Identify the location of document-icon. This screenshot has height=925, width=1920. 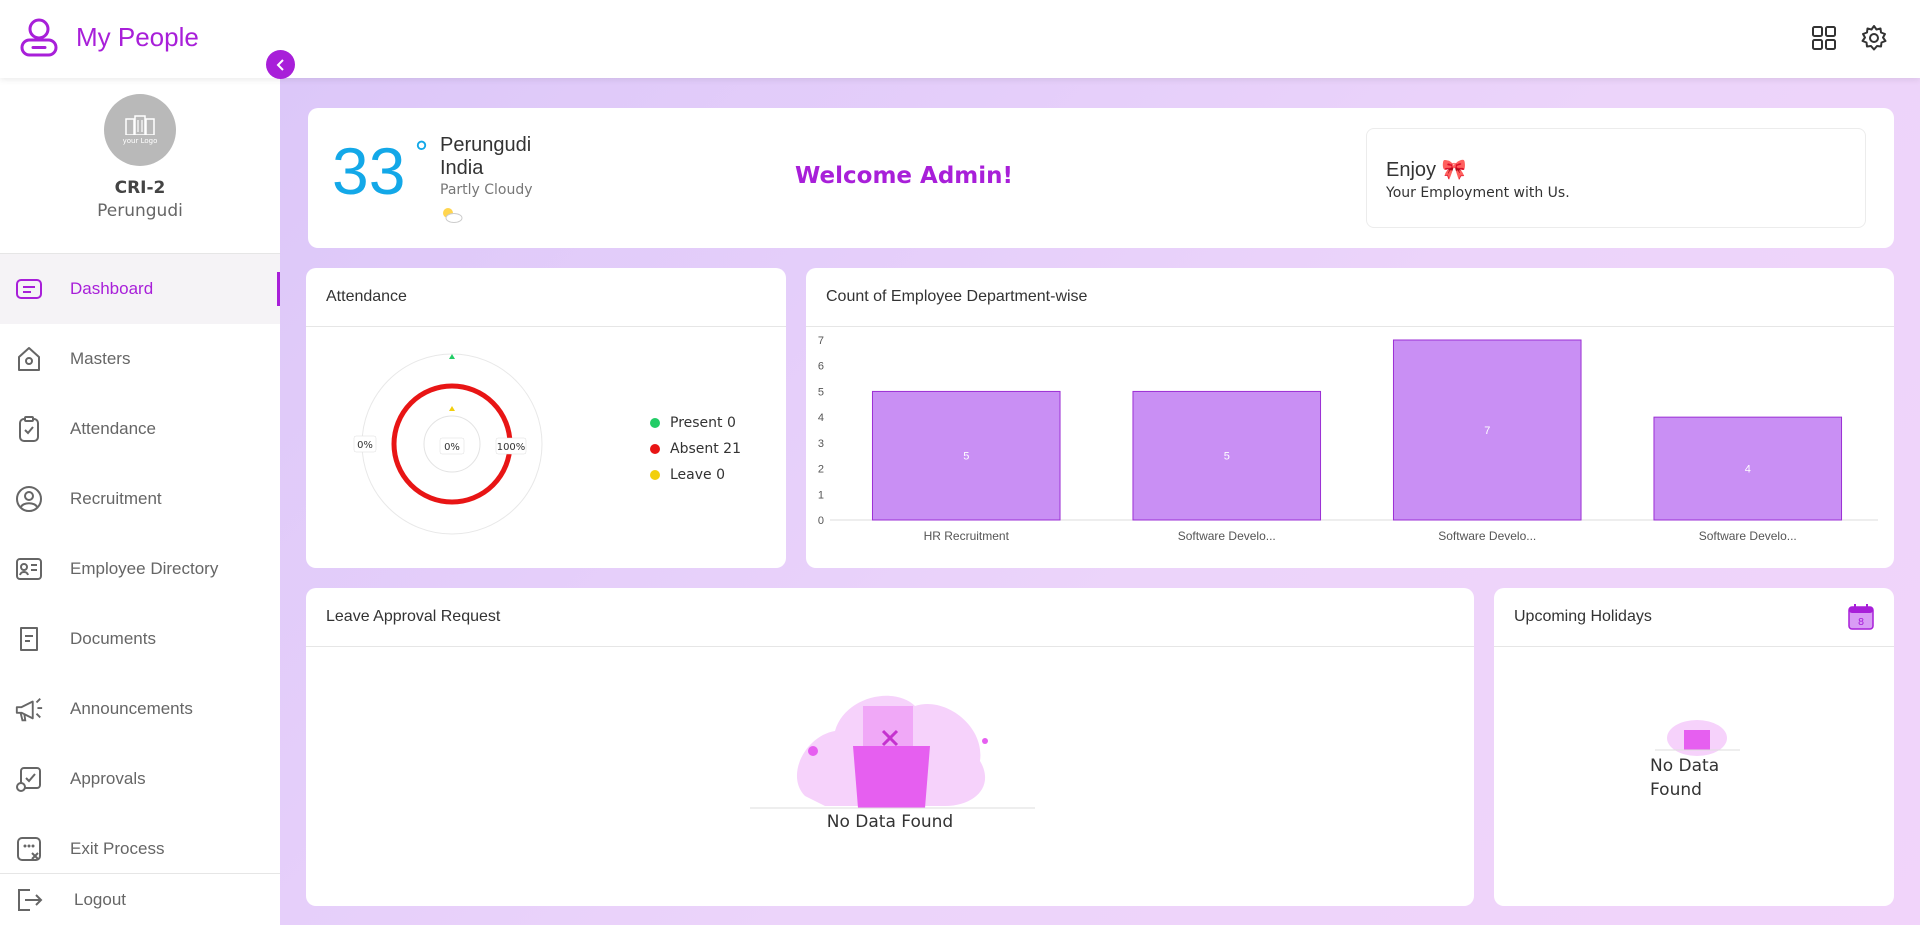
(29, 639).